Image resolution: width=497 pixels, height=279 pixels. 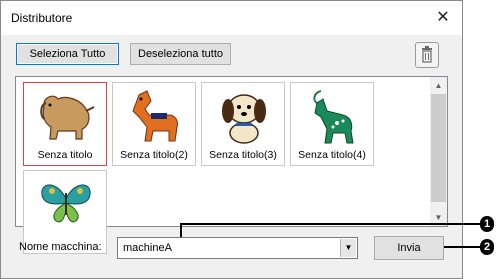 I want to click on butterfly-embroidery-icon, so click(x=66, y=203).